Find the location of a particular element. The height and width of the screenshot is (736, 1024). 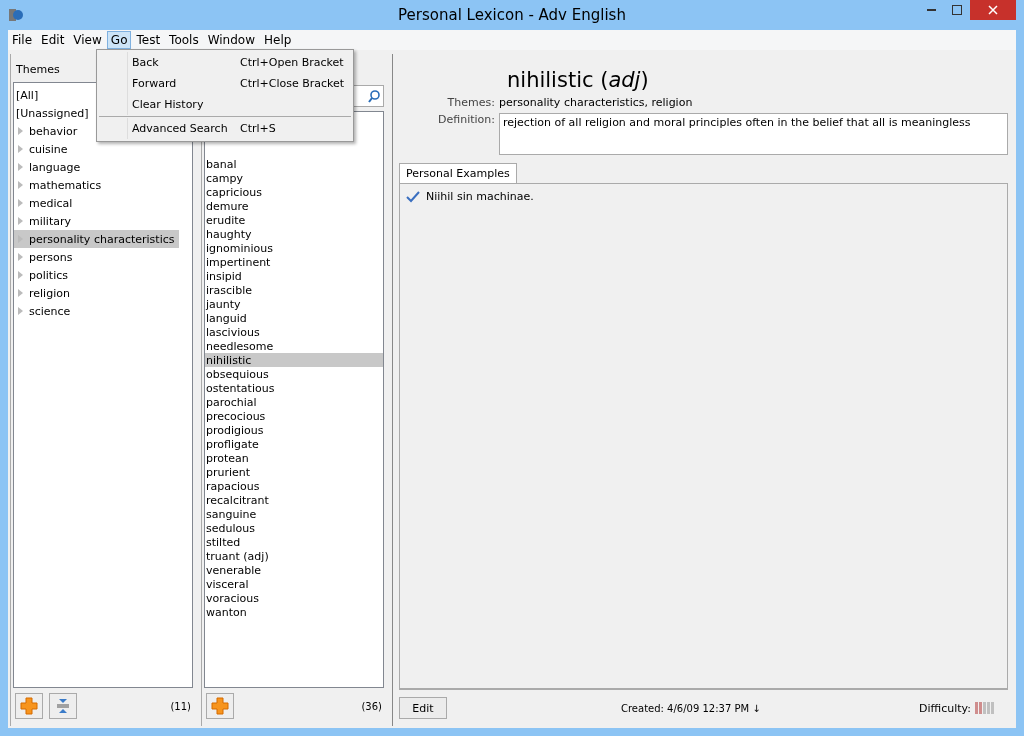

maximize-icon is located at coordinates (957, 10).